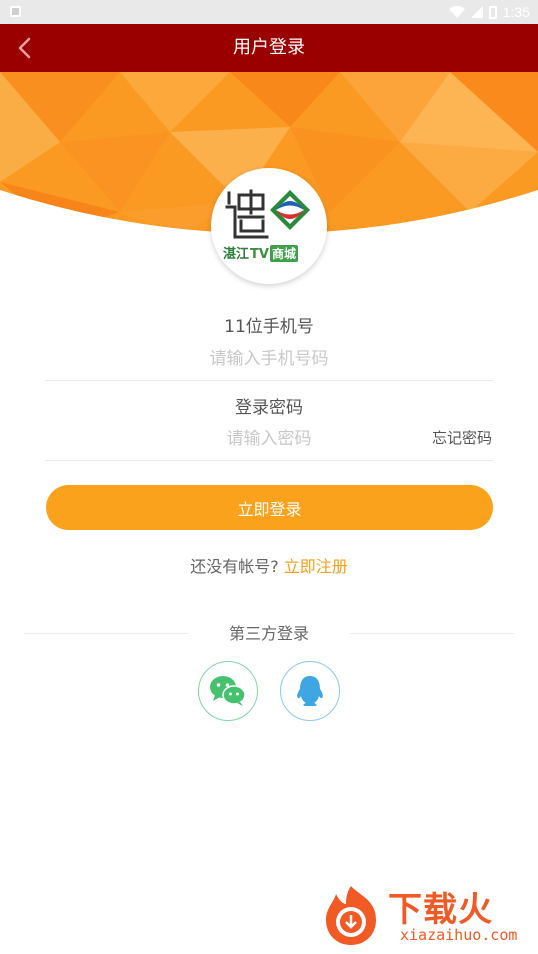 The width and height of the screenshot is (538, 954). I want to click on password-input, so click(269, 439).